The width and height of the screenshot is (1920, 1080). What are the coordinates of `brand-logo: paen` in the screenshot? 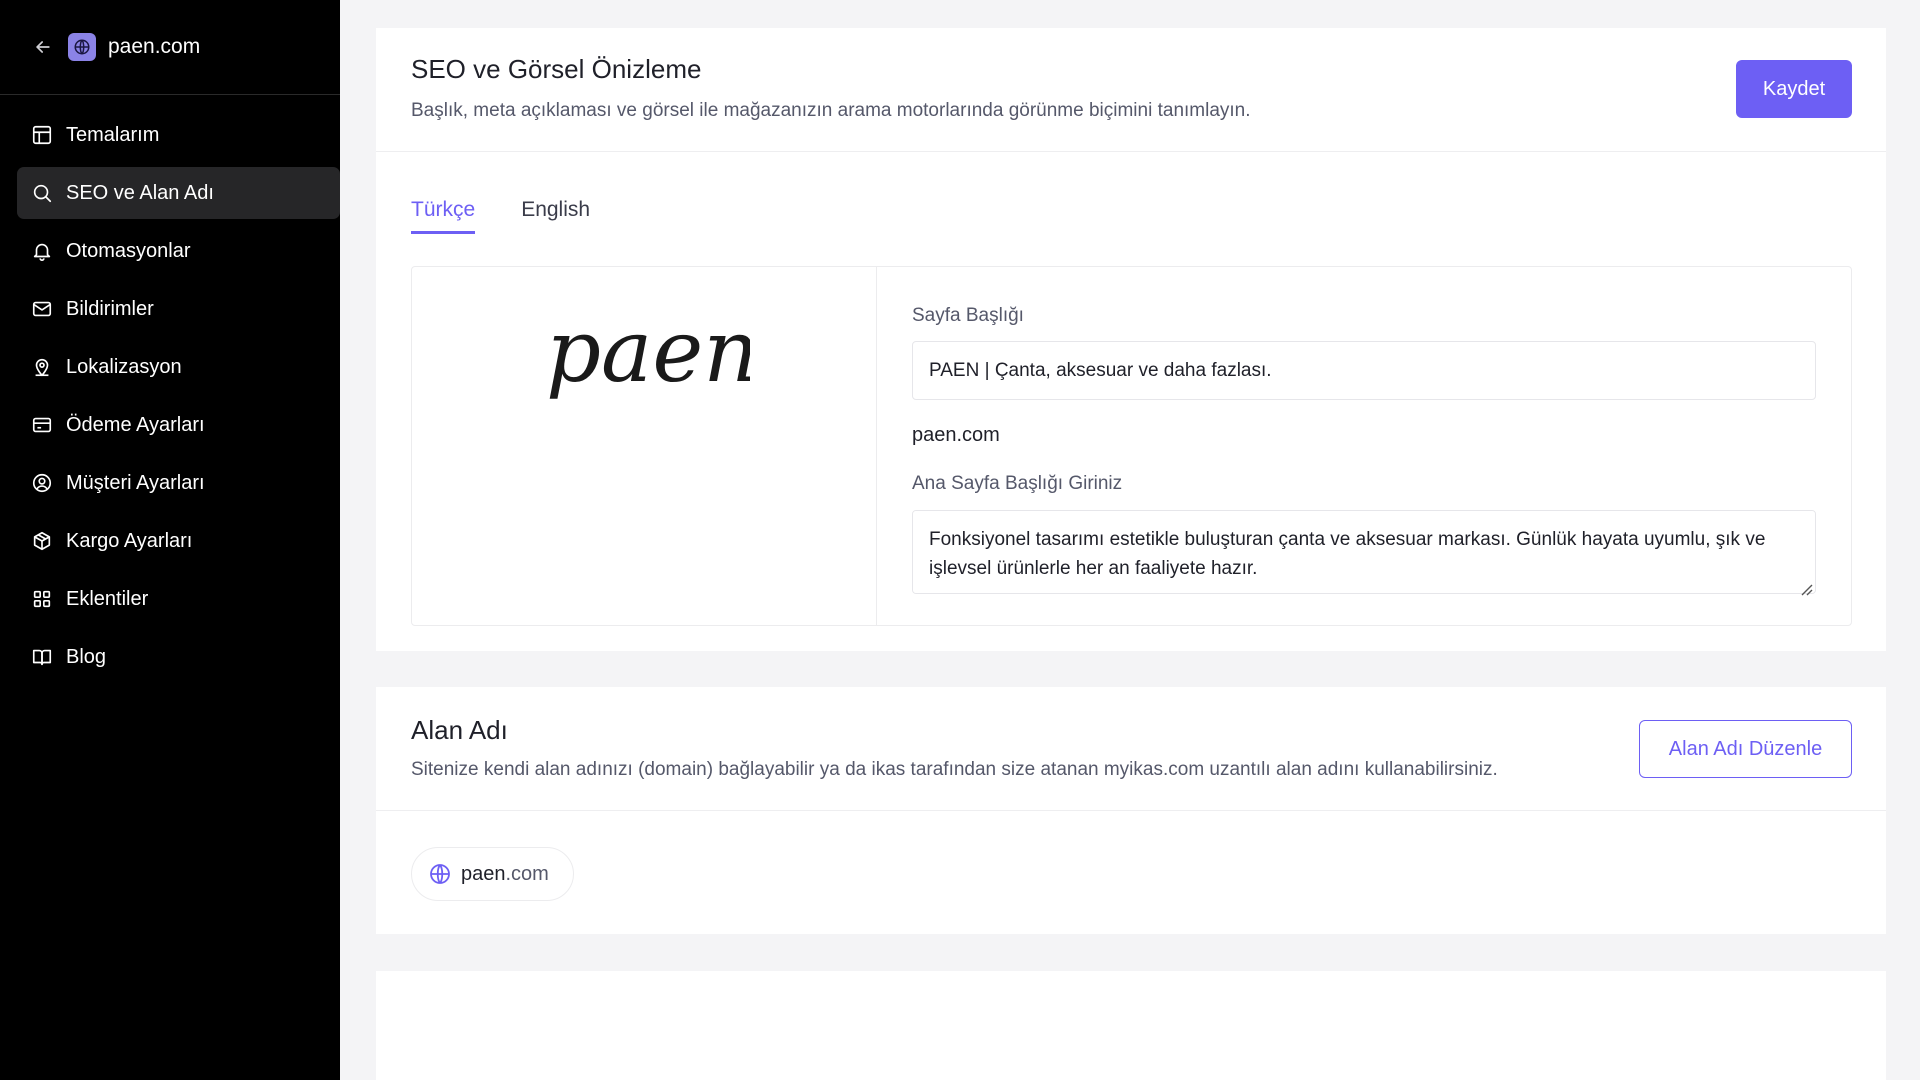 It's located at (648, 353).